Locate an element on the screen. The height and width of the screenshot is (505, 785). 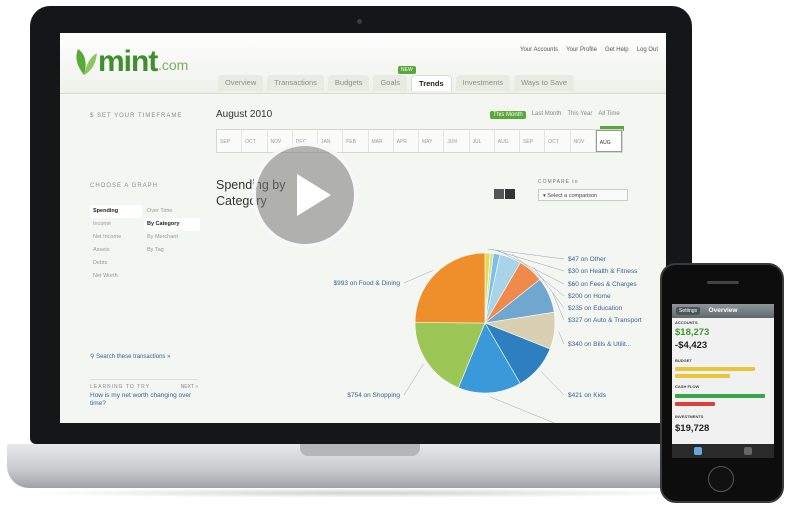
phone-settings-button: Settings is located at coordinates (688, 311).